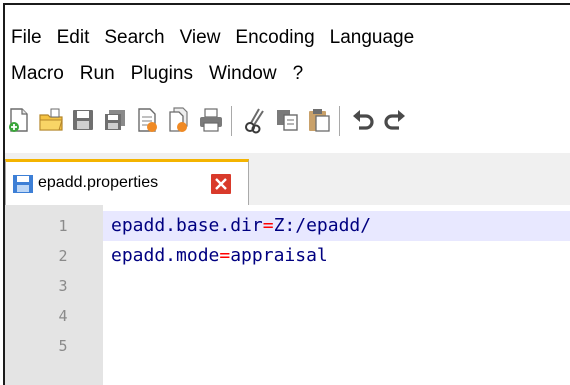 The image size is (570, 385). What do you see at coordinates (200, 38) in the screenshot?
I see `menu-view: View` at bounding box center [200, 38].